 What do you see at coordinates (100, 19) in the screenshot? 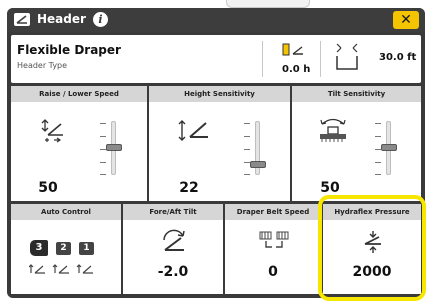
I see `info-icon: i` at bounding box center [100, 19].